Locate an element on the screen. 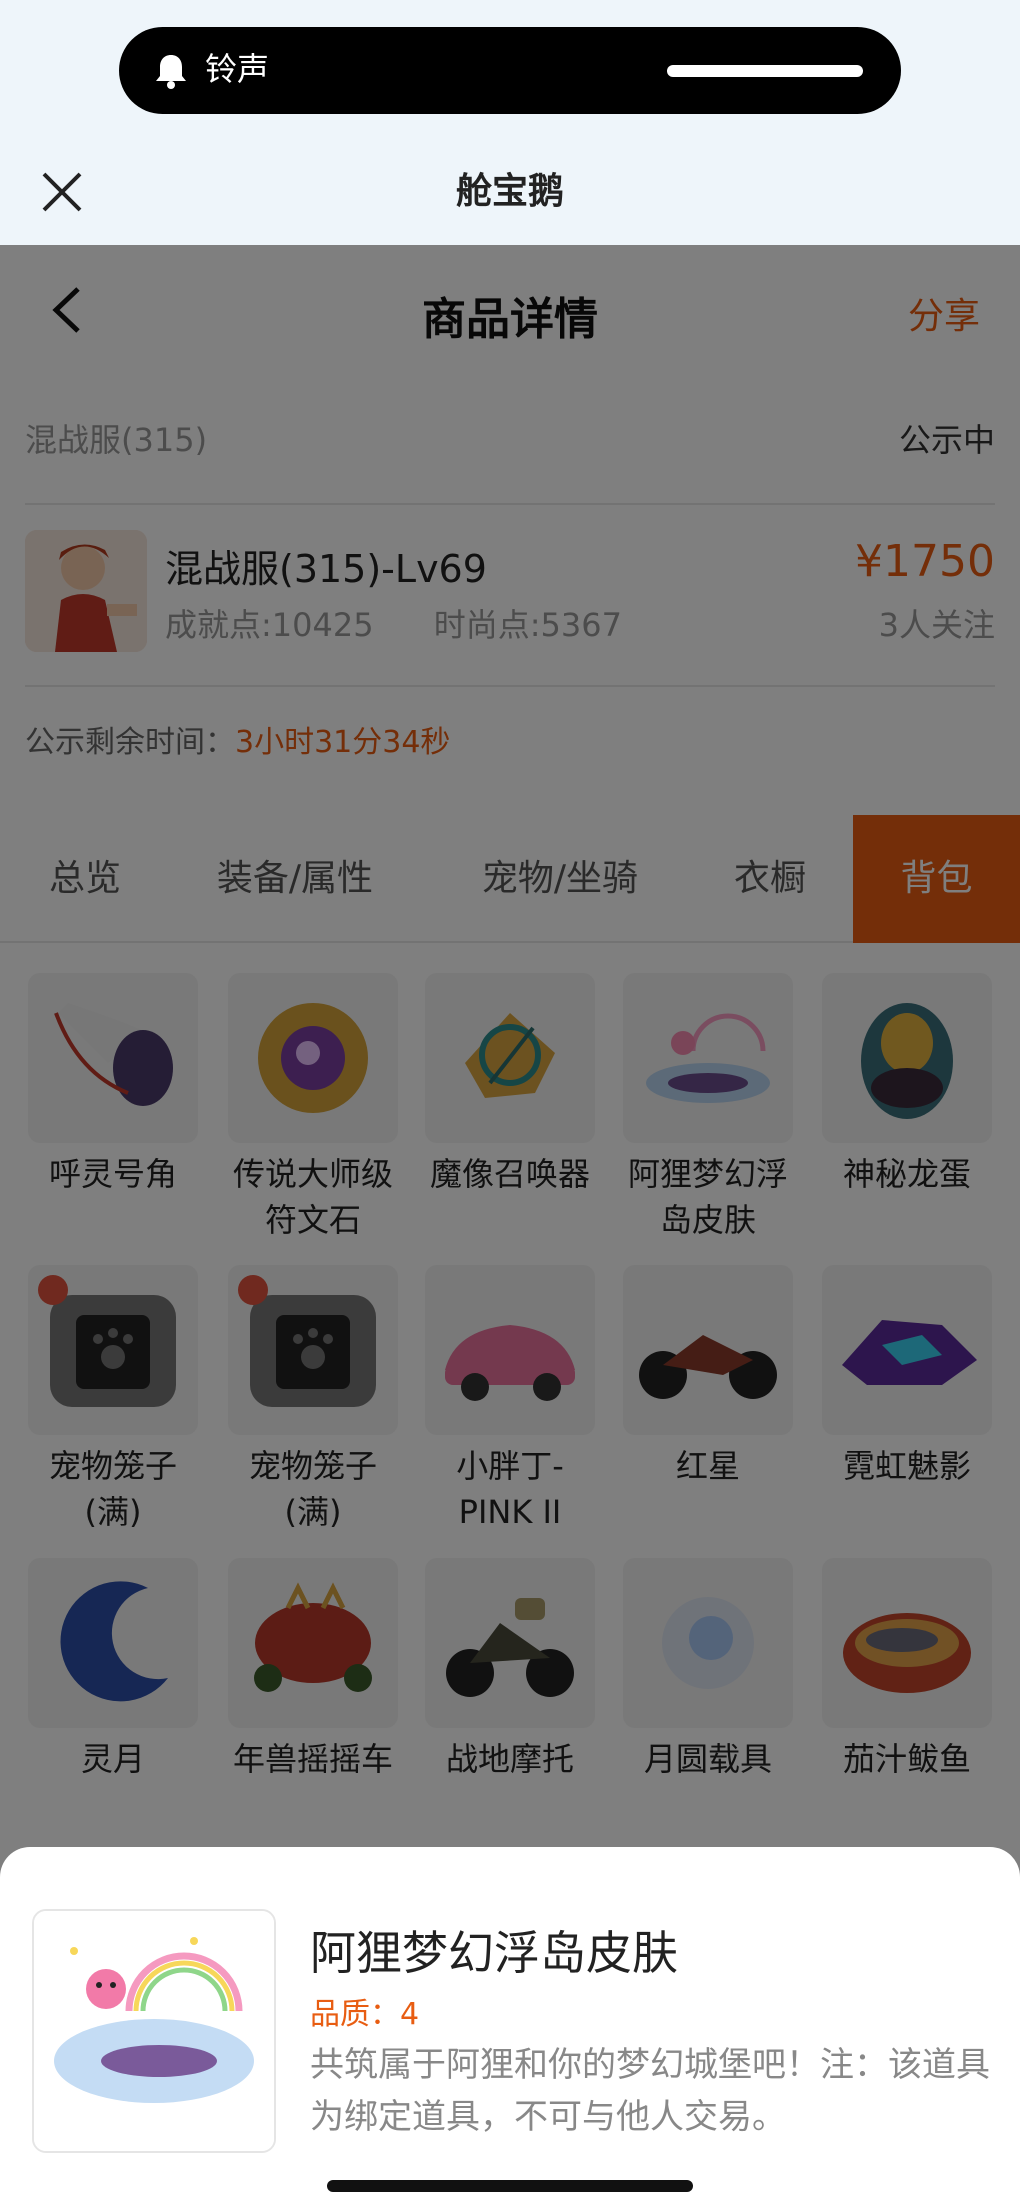  home-indicator is located at coordinates (510, 2186).